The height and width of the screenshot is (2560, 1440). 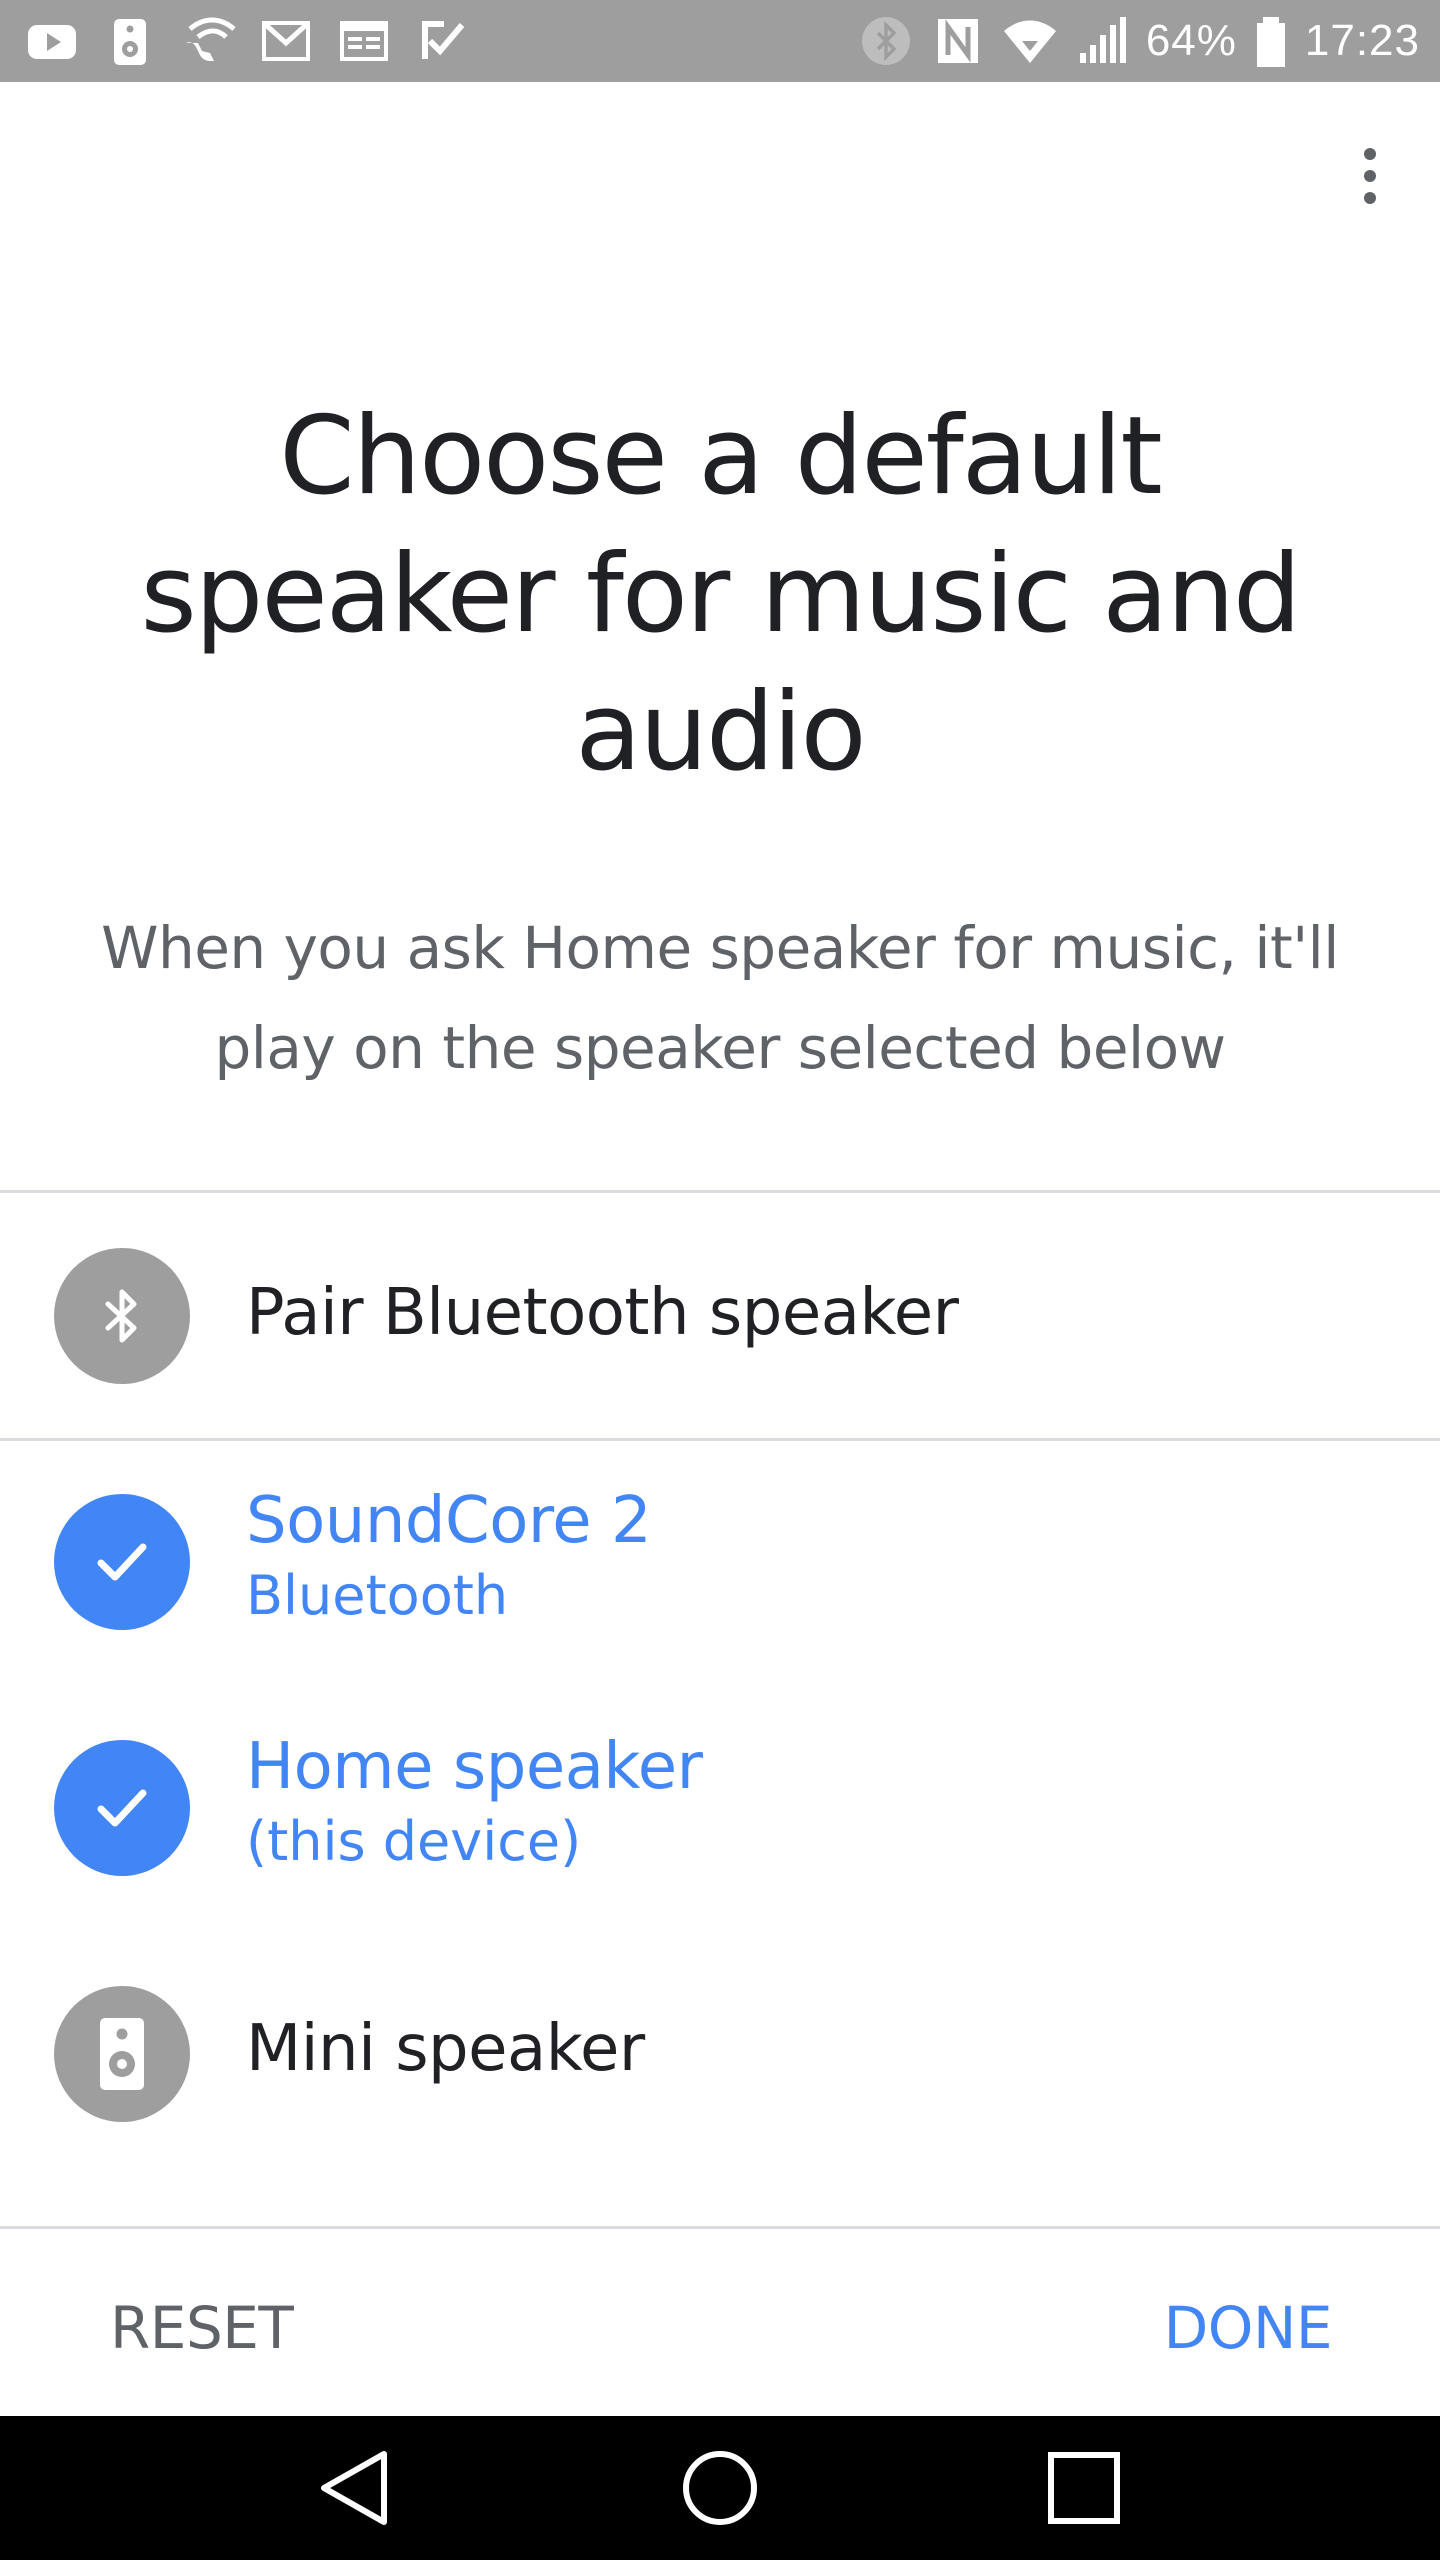 I want to click on speaker-row-soundcore-2: SoundCore 2 Bluetooth, so click(x=720, y=1562).